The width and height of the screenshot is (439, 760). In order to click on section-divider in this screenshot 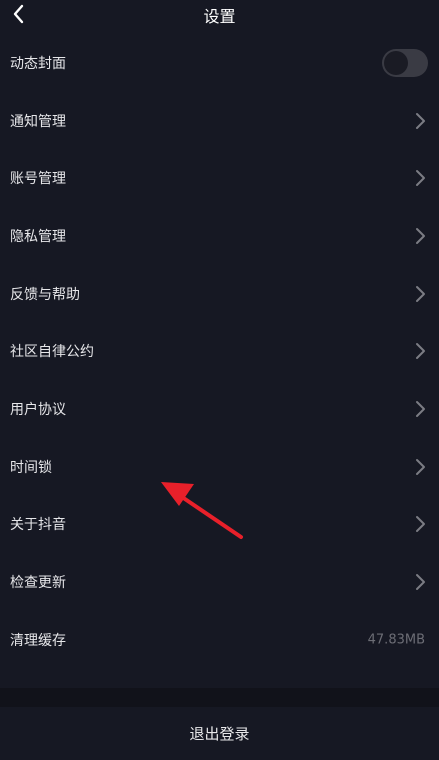, I will do `click(219, 697)`.